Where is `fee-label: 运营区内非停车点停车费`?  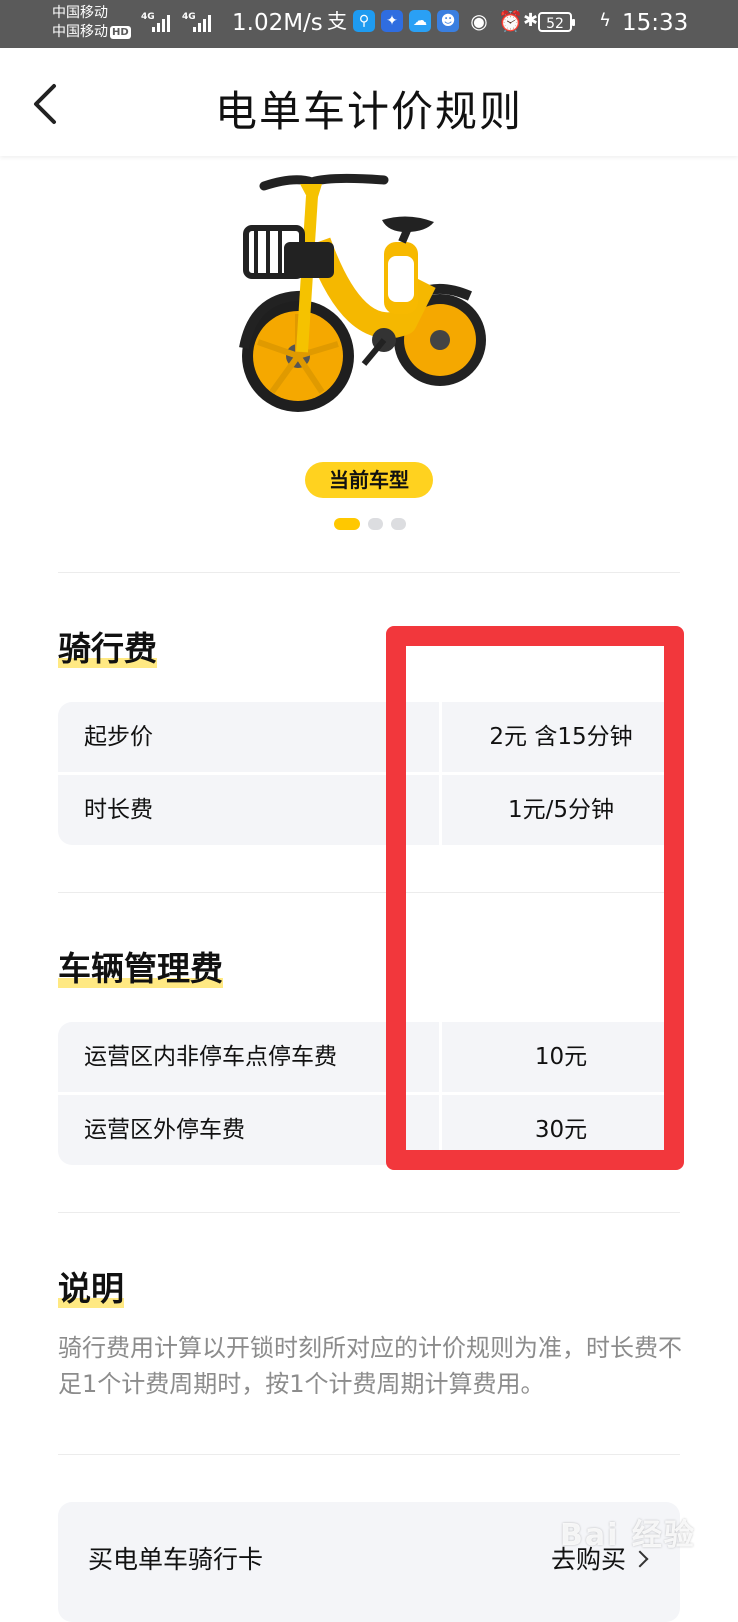 fee-label: 运营区内非停车点停车费 is located at coordinates (250, 1057).